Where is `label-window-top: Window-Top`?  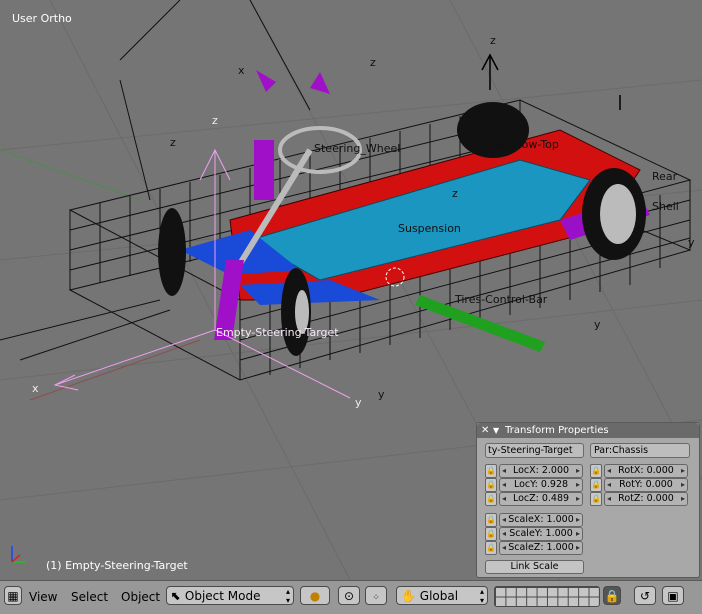
label-window-top: Window-Top is located at coordinates (526, 144).